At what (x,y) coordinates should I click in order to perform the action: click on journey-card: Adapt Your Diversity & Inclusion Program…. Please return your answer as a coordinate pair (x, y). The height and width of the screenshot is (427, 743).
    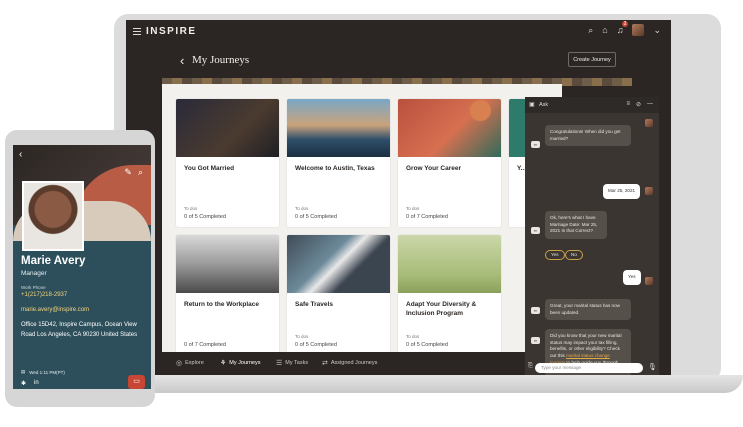
    Looking at the image, I should click on (449, 295).